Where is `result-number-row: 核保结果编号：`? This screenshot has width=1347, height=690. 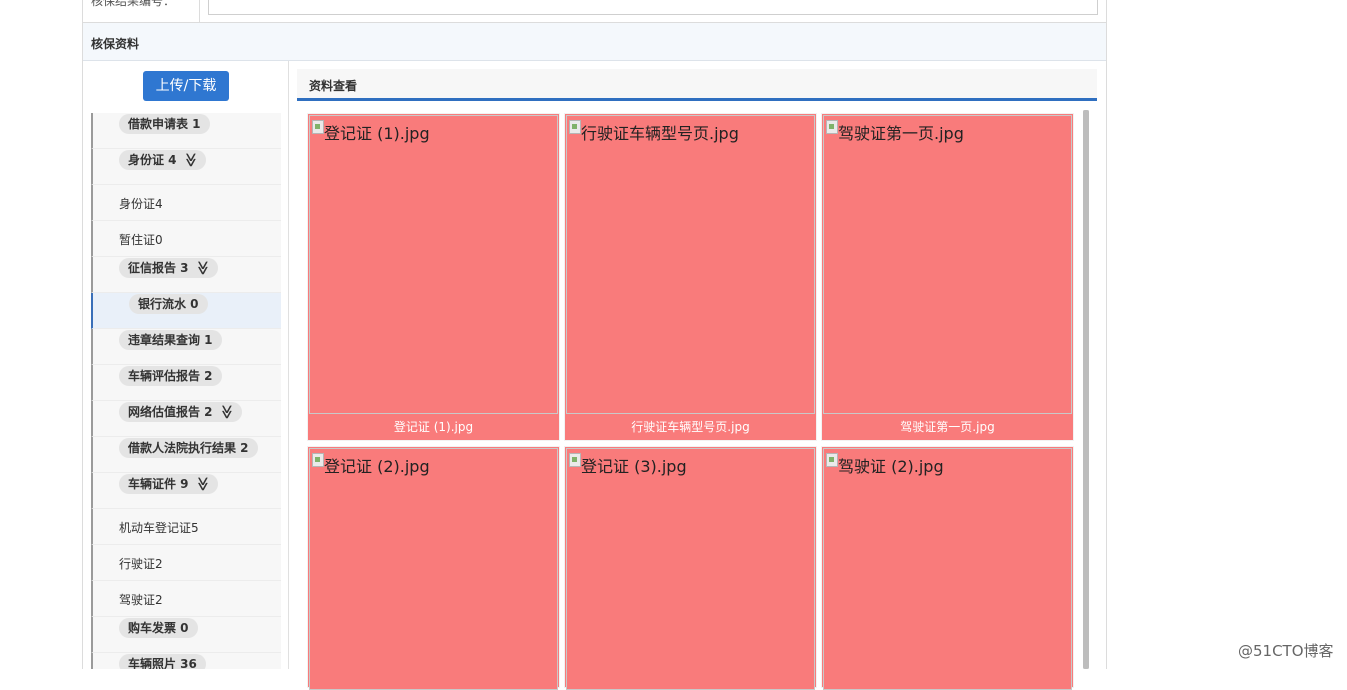 result-number-row: 核保结果编号： is located at coordinates (594, 11).